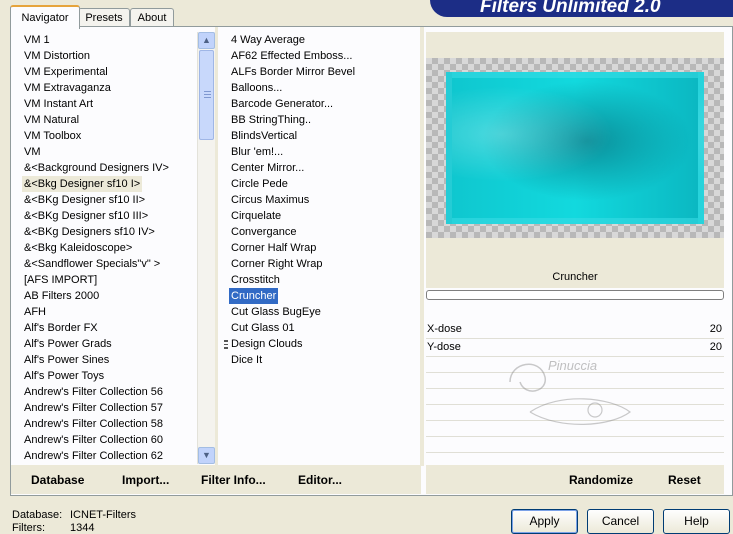 The height and width of the screenshot is (534, 733). Describe the element at coordinates (109, 120) in the screenshot. I see `list-row: VM Natural` at that location.